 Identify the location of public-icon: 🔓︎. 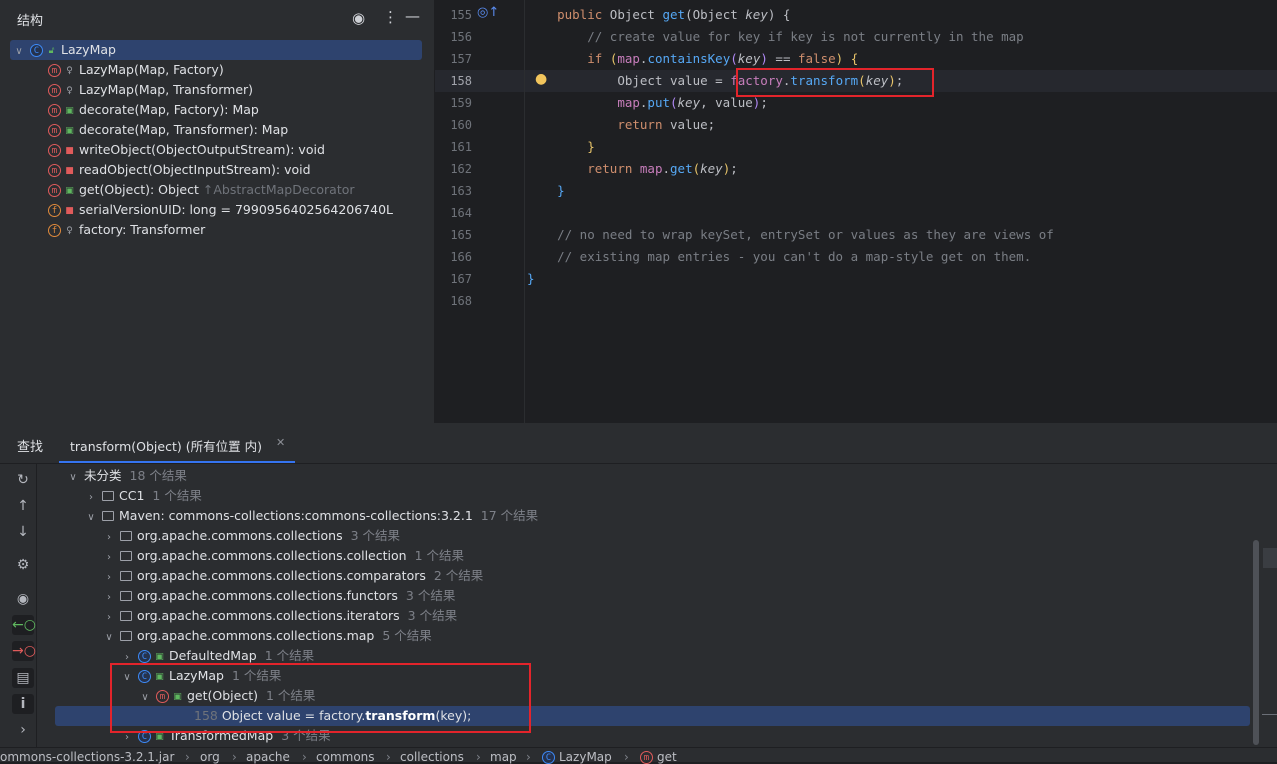
(51, 50).